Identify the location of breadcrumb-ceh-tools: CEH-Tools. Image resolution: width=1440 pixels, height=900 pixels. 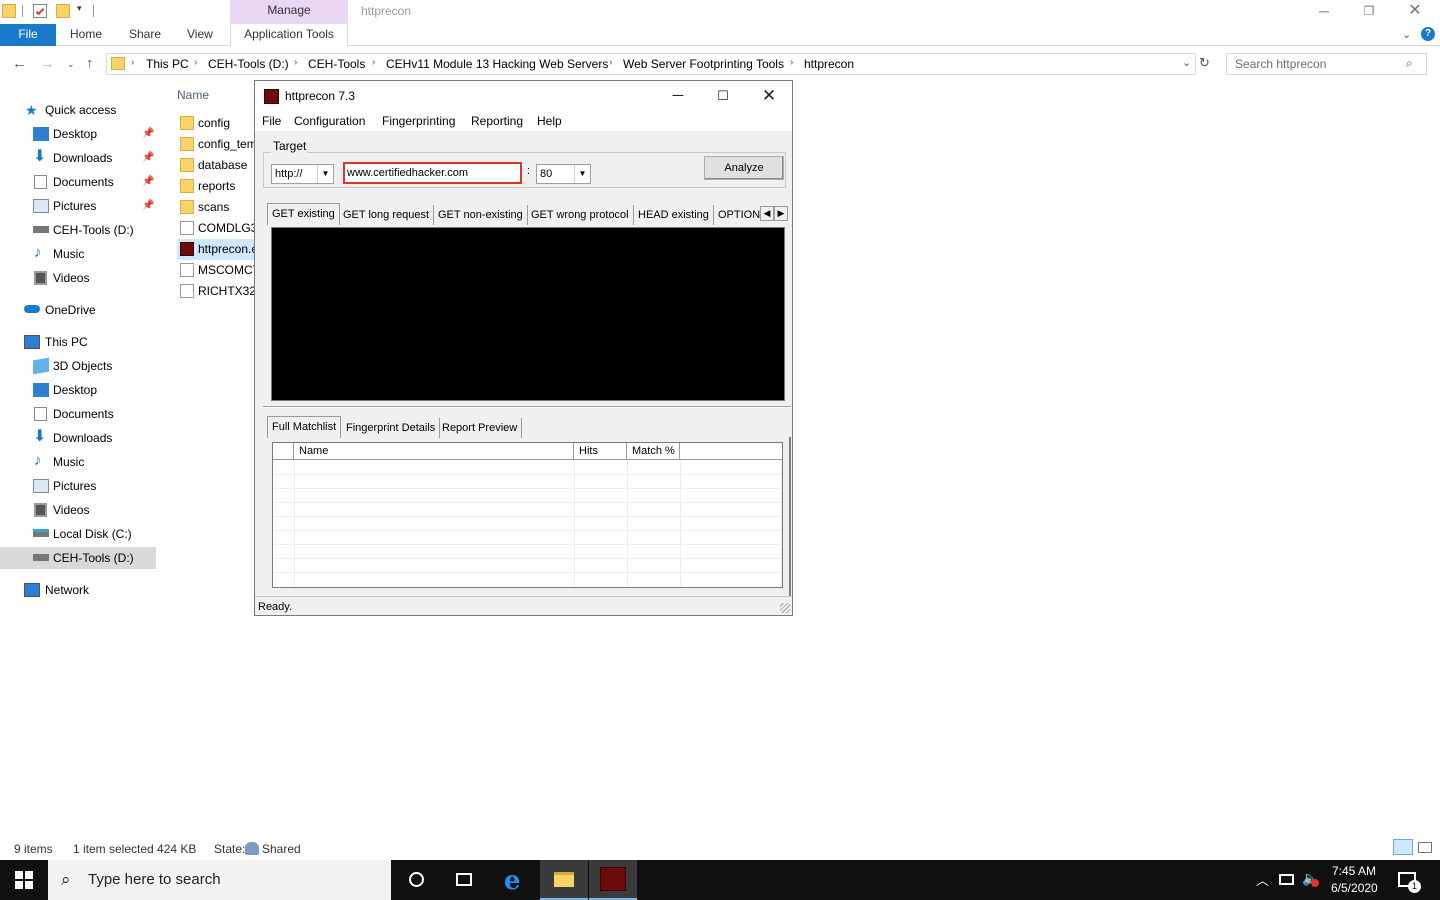
(336, 64).